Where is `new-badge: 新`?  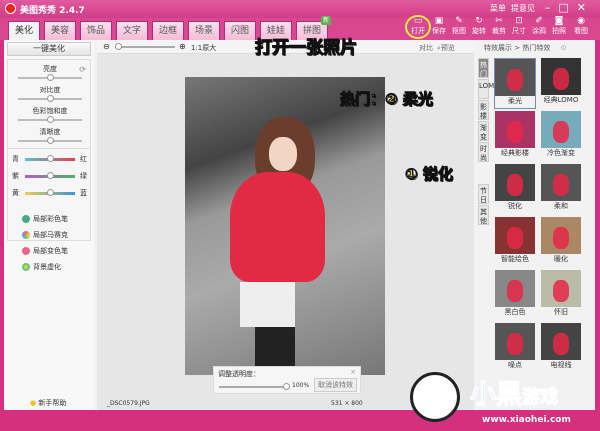 new-badge: 新 is located at coordinates (326, 20).